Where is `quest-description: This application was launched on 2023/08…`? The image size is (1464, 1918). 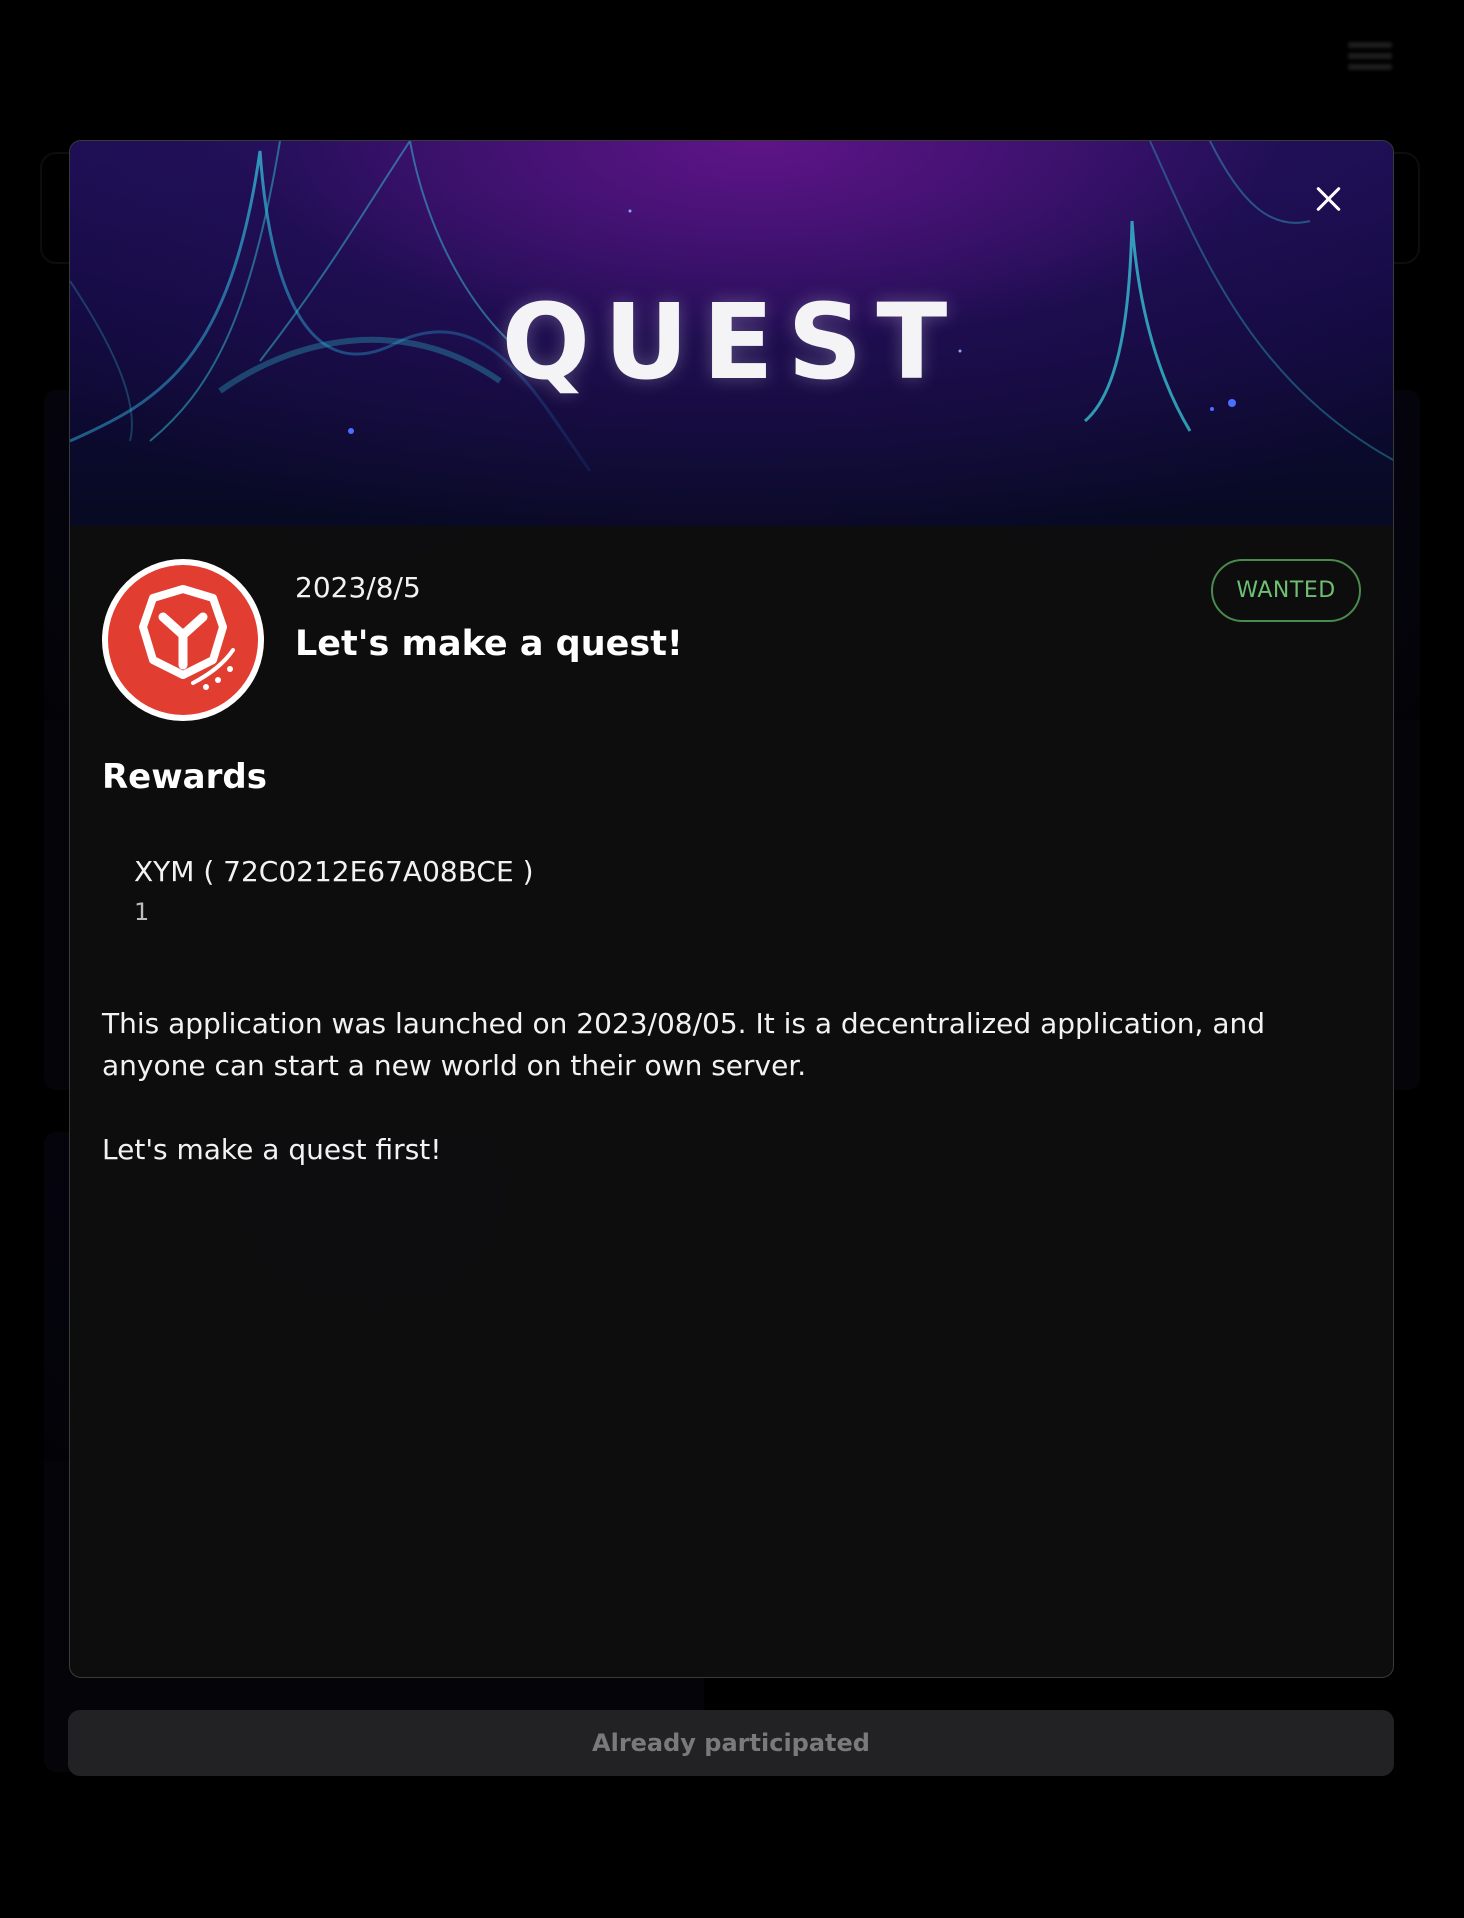
quest-description: This application was launched on 2023/08… is located at coordinates (732, 1108).